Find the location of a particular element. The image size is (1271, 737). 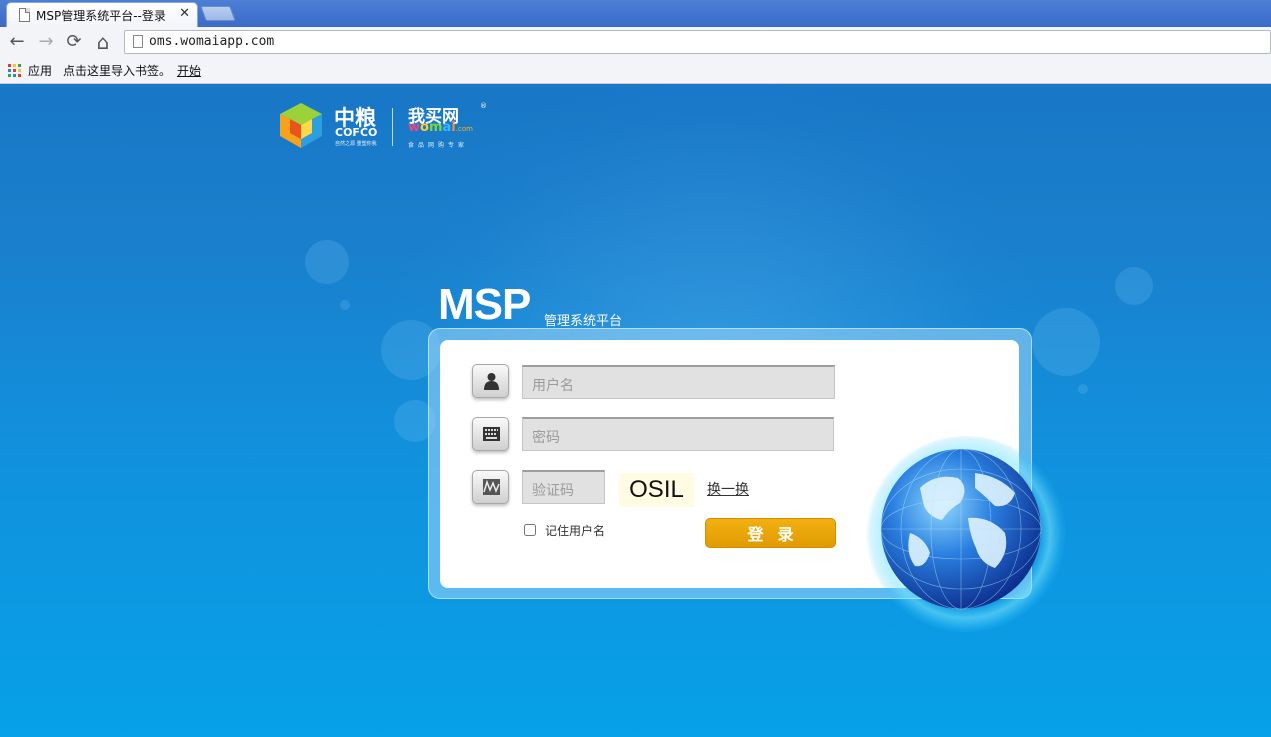

logo-divider is located at coordinates (392, 127).